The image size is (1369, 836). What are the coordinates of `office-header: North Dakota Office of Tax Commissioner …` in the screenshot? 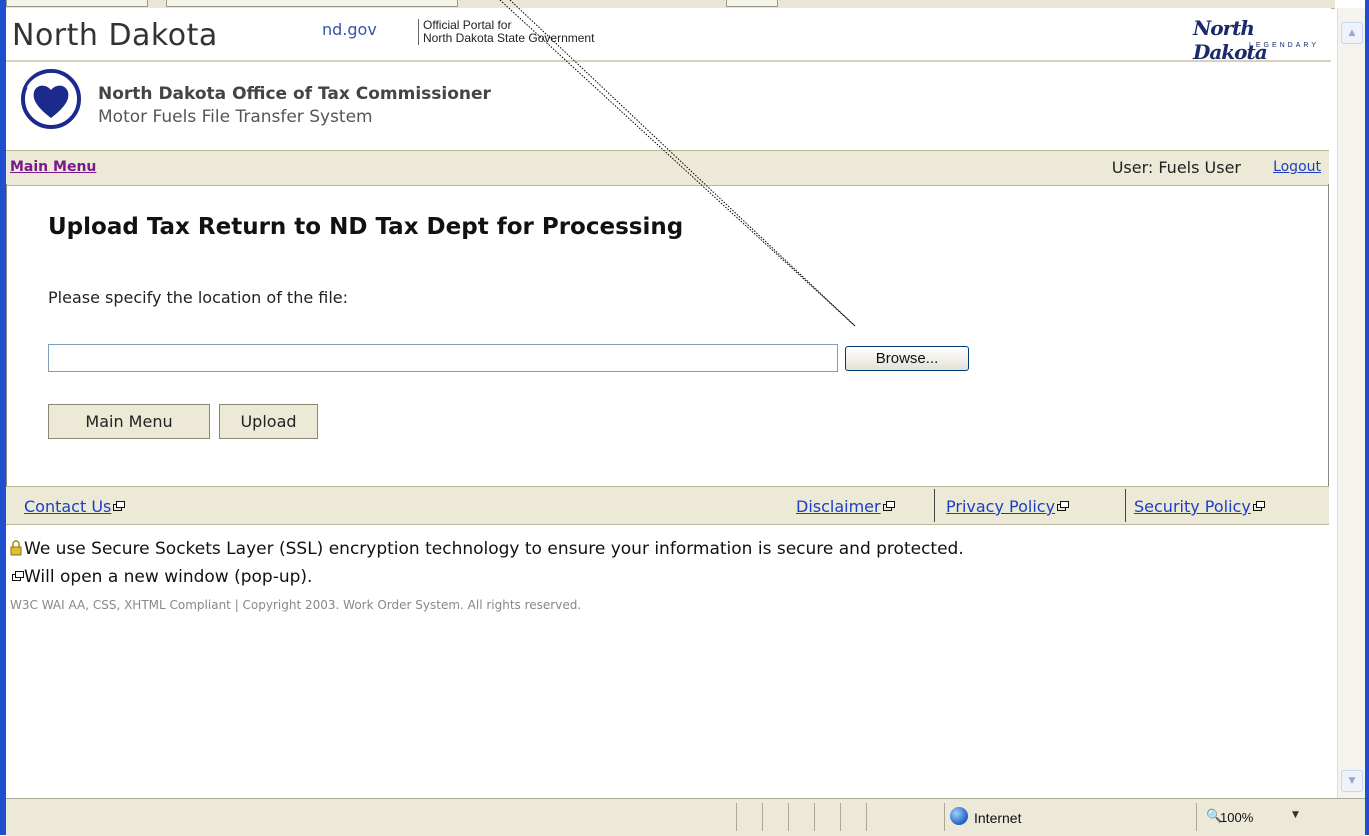 It's located at (668, 106).